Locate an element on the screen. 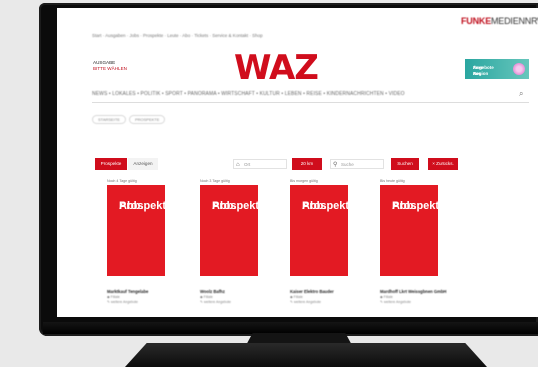  funke-logo-suffix: MEDIENNRW is located at coordinates (514, 21).